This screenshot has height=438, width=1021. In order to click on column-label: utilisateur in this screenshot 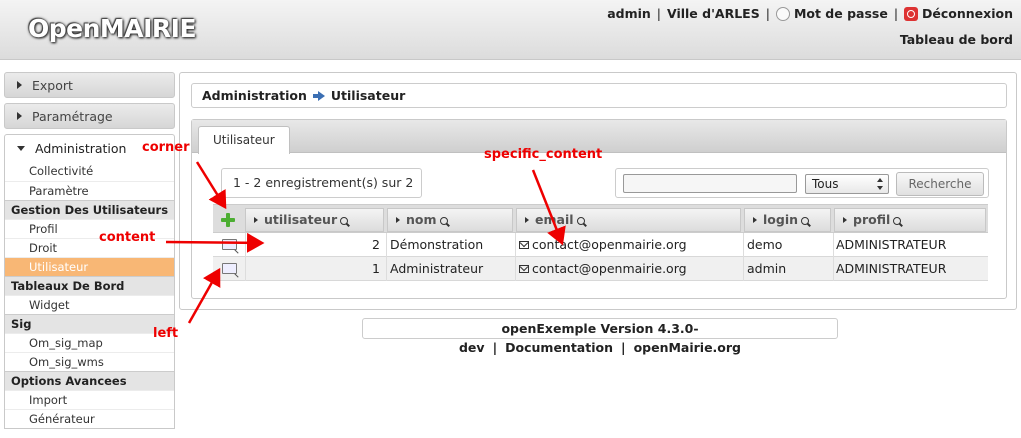, I will do `click(301, 219)`.